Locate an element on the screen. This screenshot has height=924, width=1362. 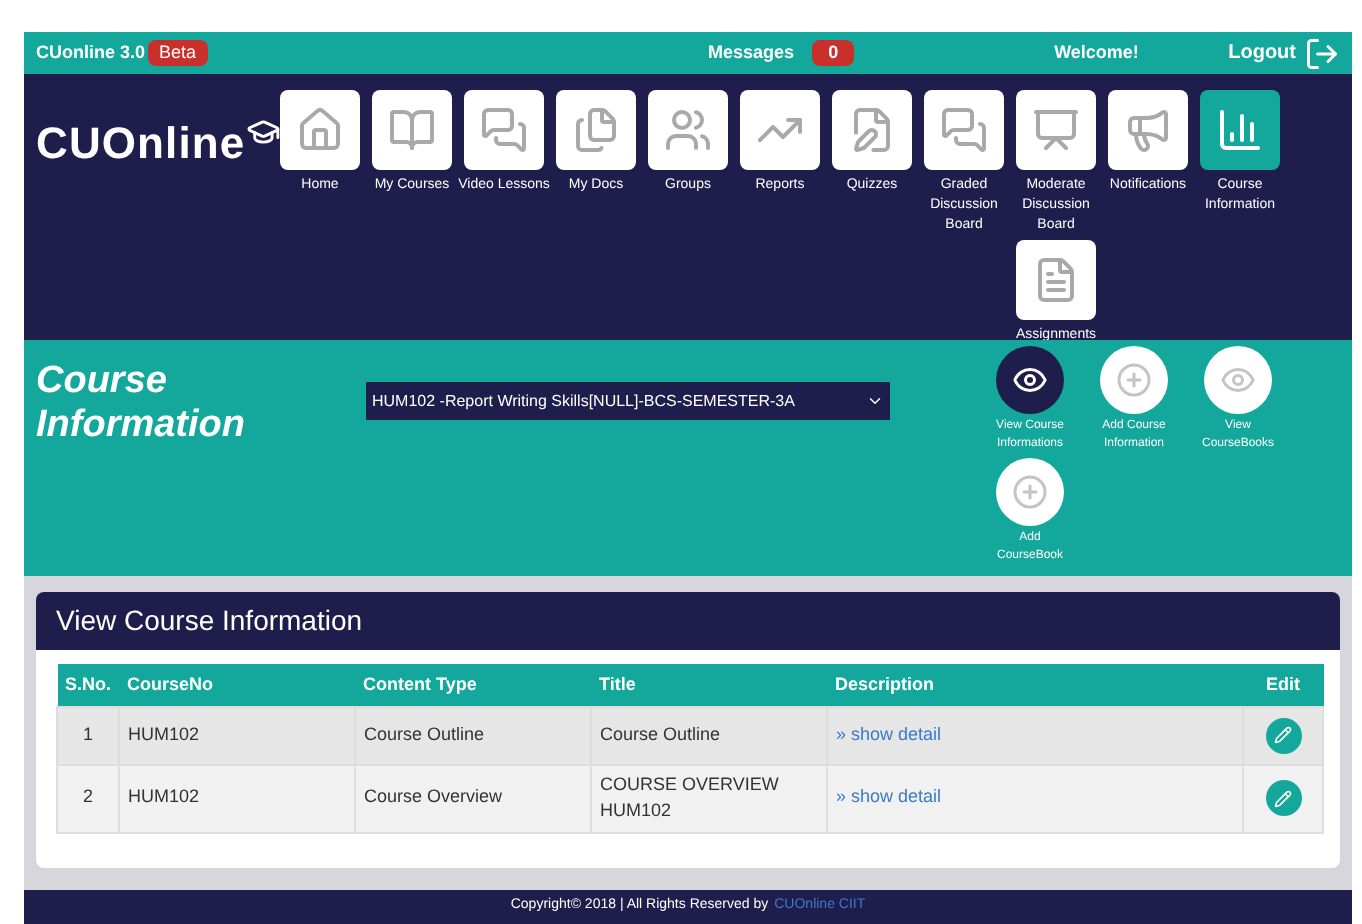
messages-count: 0 is located at coordinates (833, 53).